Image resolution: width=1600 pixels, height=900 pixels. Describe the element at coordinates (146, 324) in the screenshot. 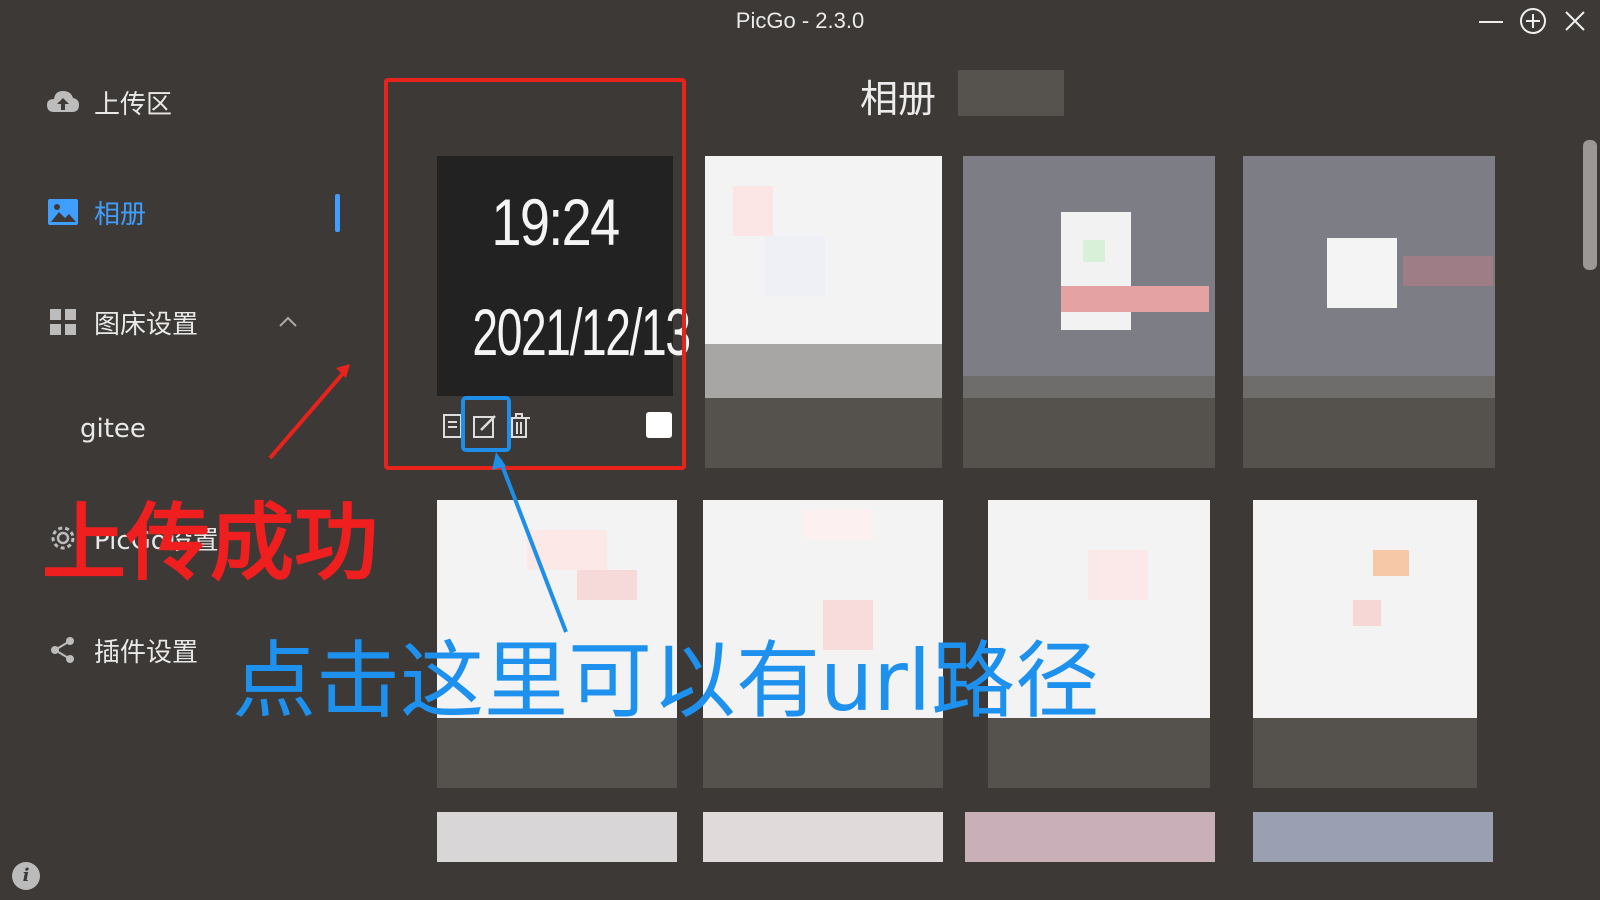

I see `sidebar-item-label: 图床设置` at that location.